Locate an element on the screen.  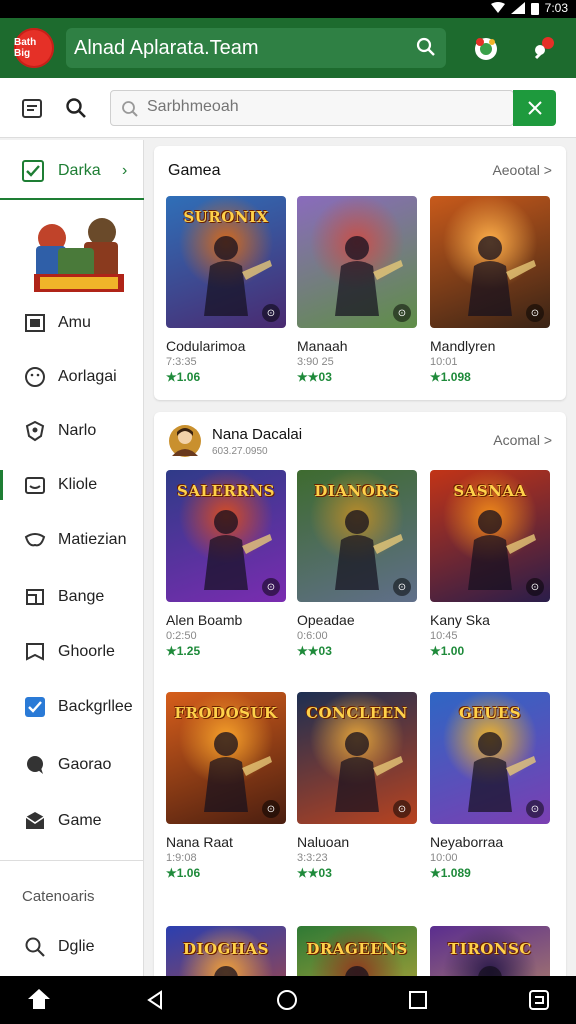
game-thumbnail: SASNAA ⊙ is located at coordinates (490, 536).